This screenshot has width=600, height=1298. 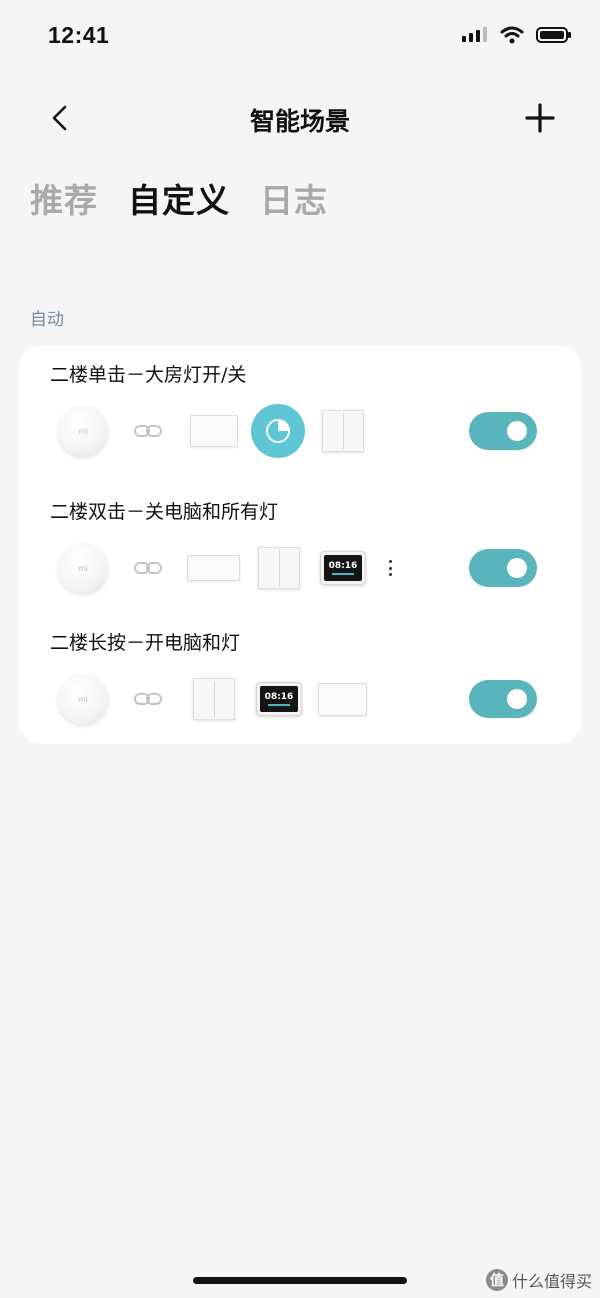 What do you see at coordinates (164, 512) in the screenshot?
I see `scene-title: 二楼双击－关电脑和所有灯` at bounding box center [164, 512].